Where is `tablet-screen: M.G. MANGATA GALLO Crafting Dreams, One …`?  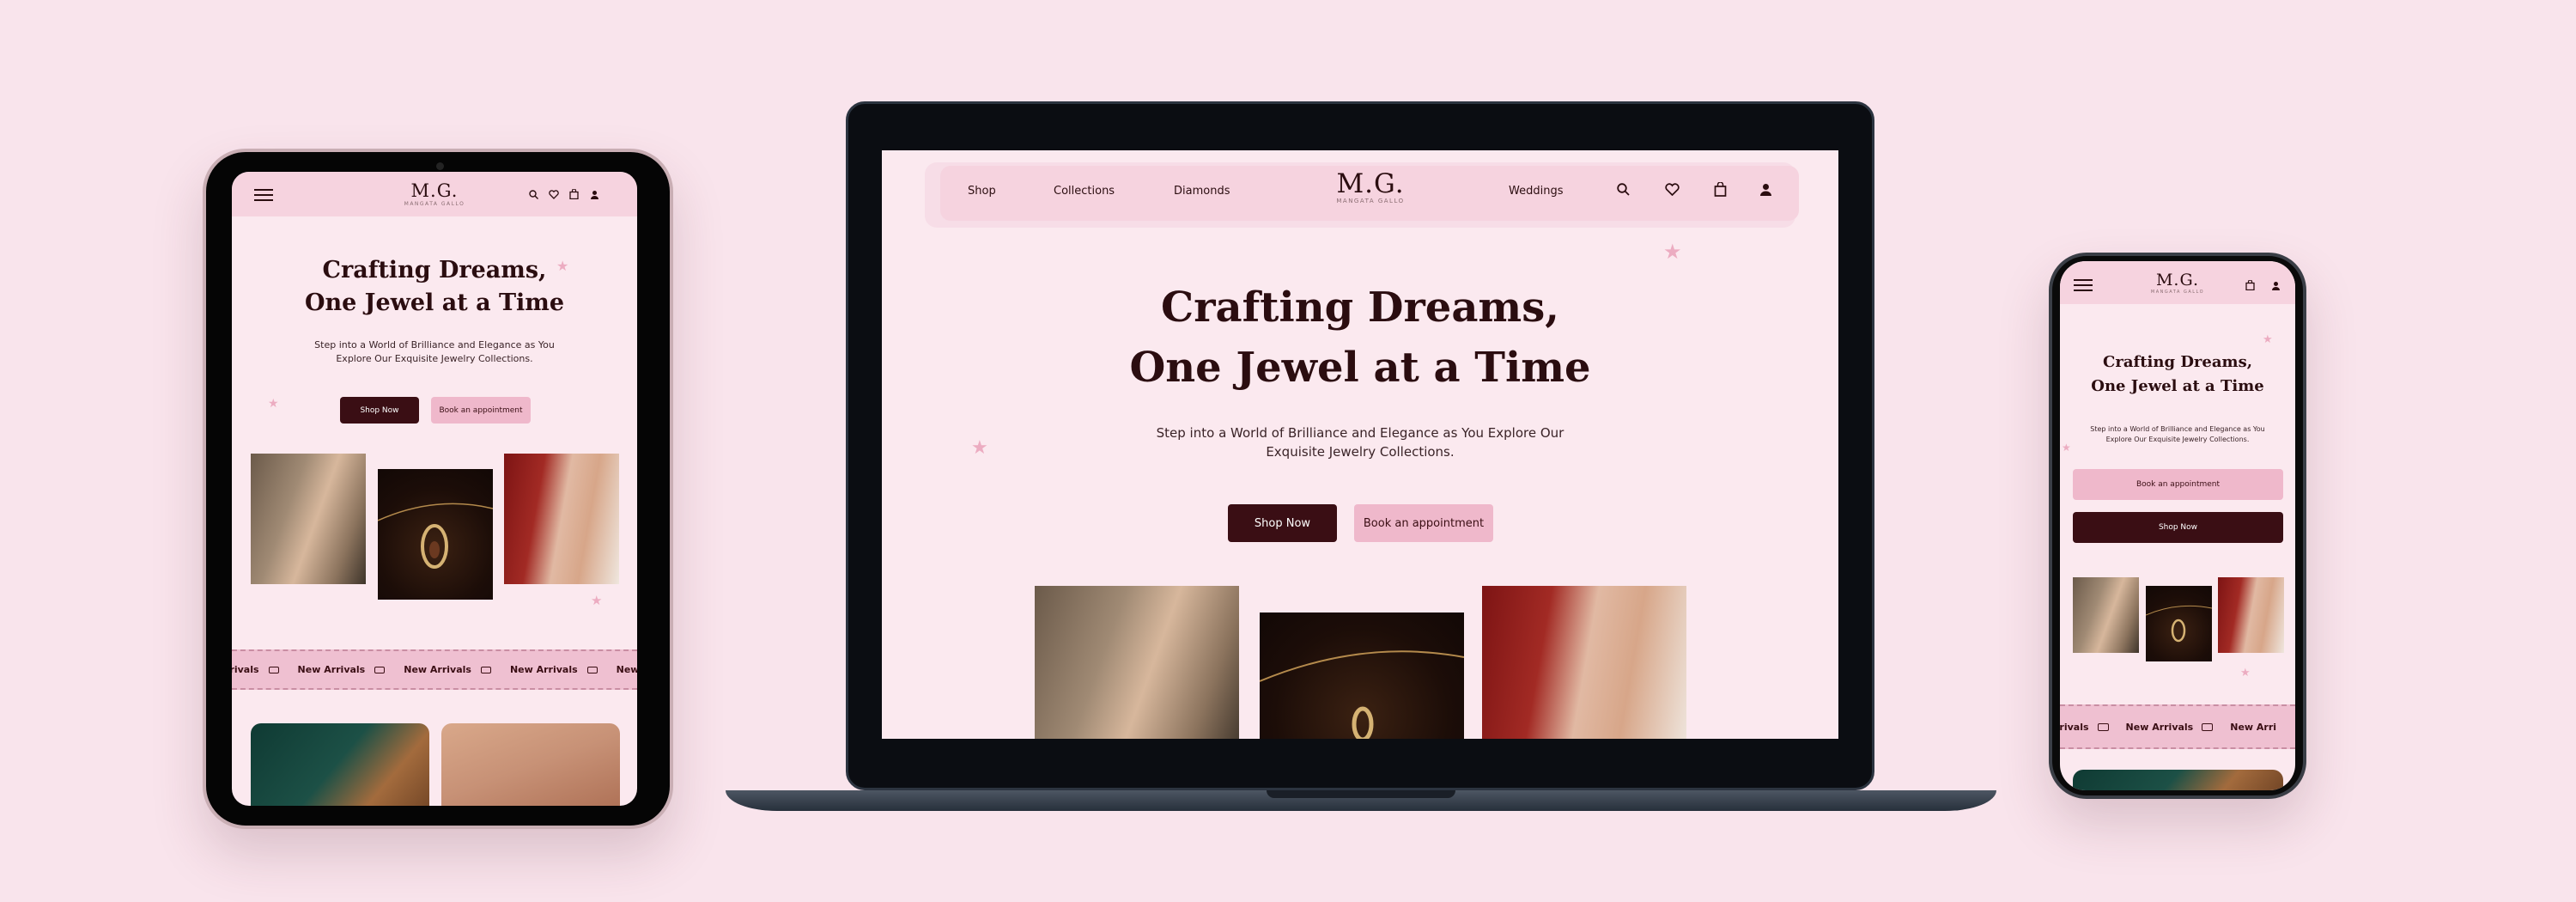 tablet-screen: M.G. MANGATA GALLO Crafting Dreams, One … is located at coordinates (434, 489).